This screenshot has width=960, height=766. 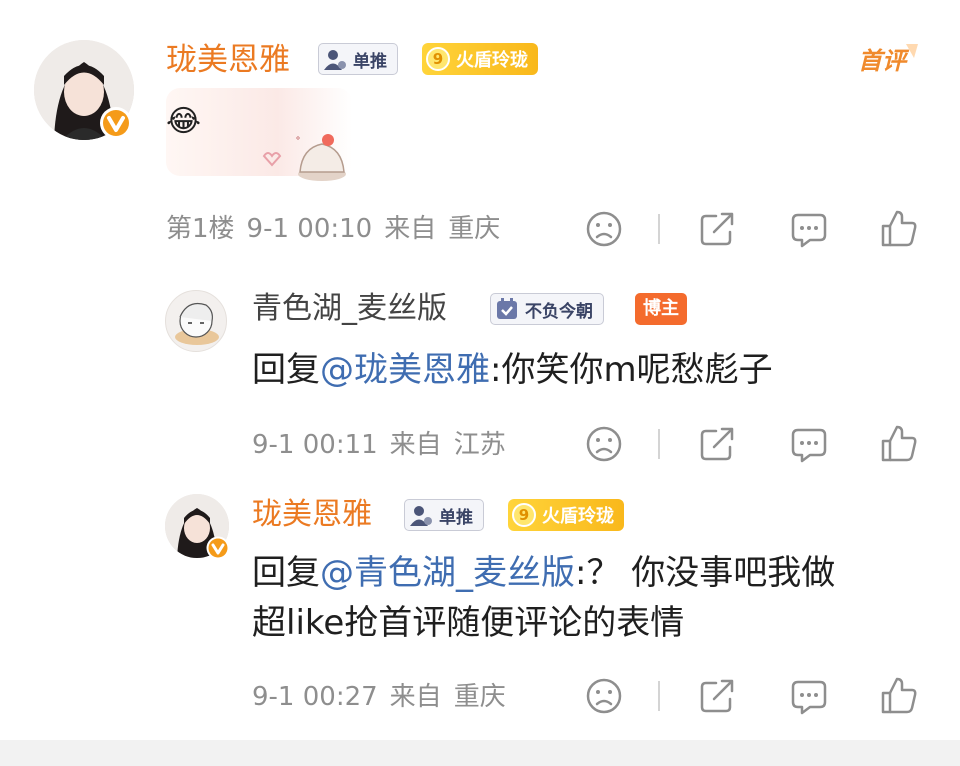 What do you see at coordinates (559, 311) in the screenshot?
I see `fan-badge-label: 不负今朝` at bounding box center [559, 311].